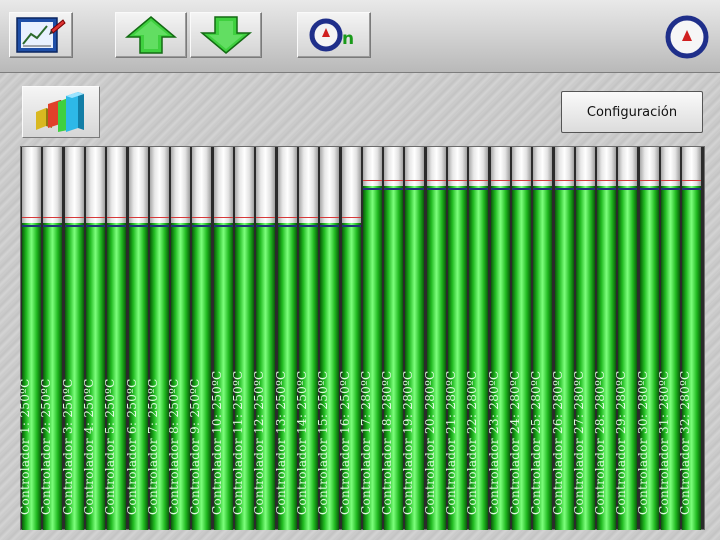 This screenshot has height=540, width=720. Describe the element at coordinates (450, 442) in the screenshot. I see `bar-label: Controlador 21: 280ºC` at that location.